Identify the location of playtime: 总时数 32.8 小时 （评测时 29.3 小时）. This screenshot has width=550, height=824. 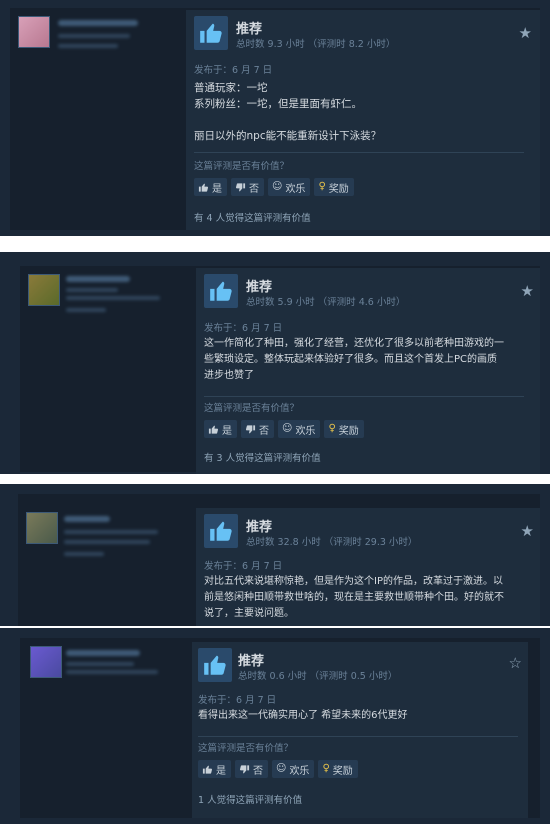
(332, 542).